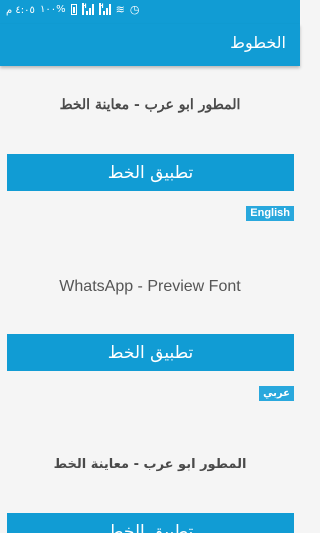 This screenshot has width=320, height=533. Describe the element at coordinates (258, 42) in the screenshot. I see `page-title: الخطوط` at that location.